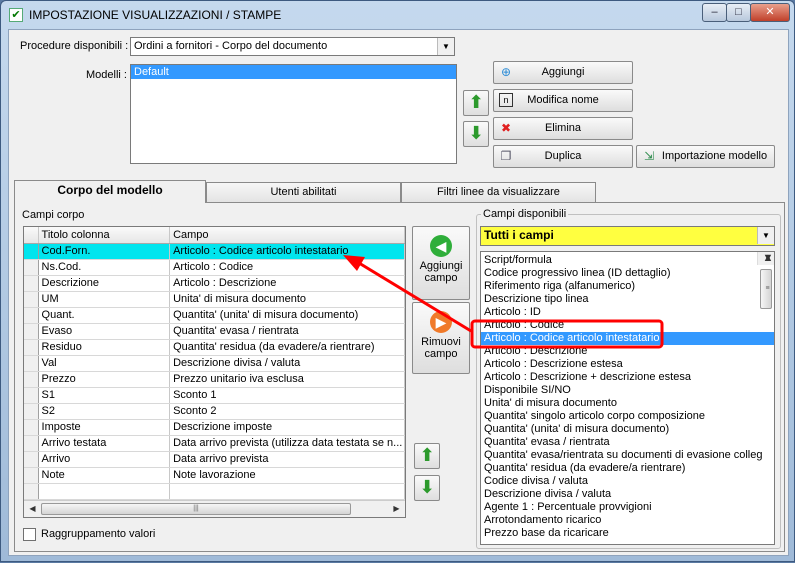 This screenshot has height=563, width=795. Describe the element at coordinates (627, 364) in the screenshot. I see `list-item: Articolo : Descrizione estesa` at that location.